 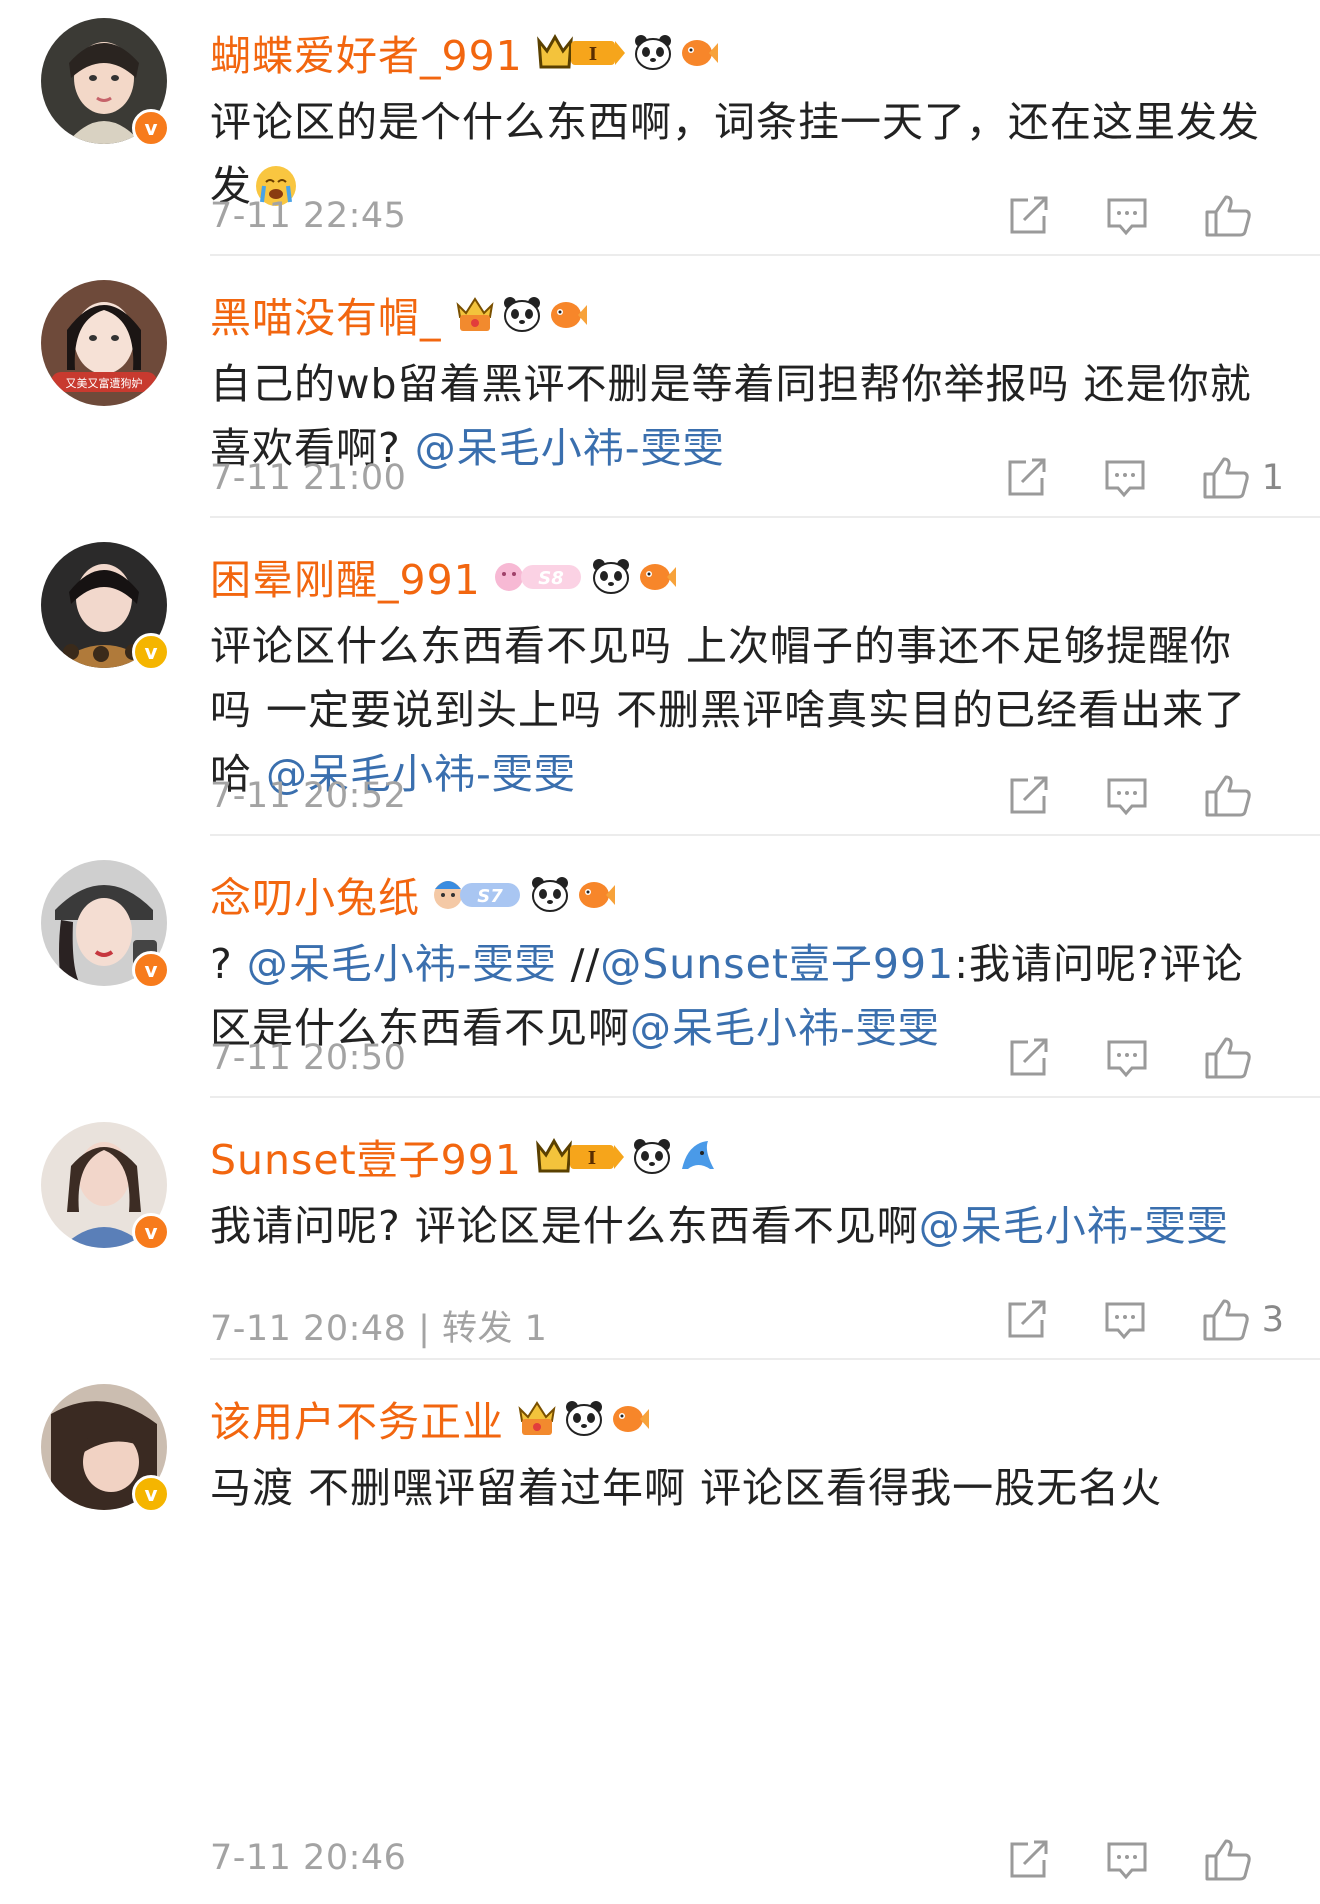 What do you see at coordinates (1272, 478) in the screenshot?
I see `like-count: 1` at bounding box center [1272, 478].